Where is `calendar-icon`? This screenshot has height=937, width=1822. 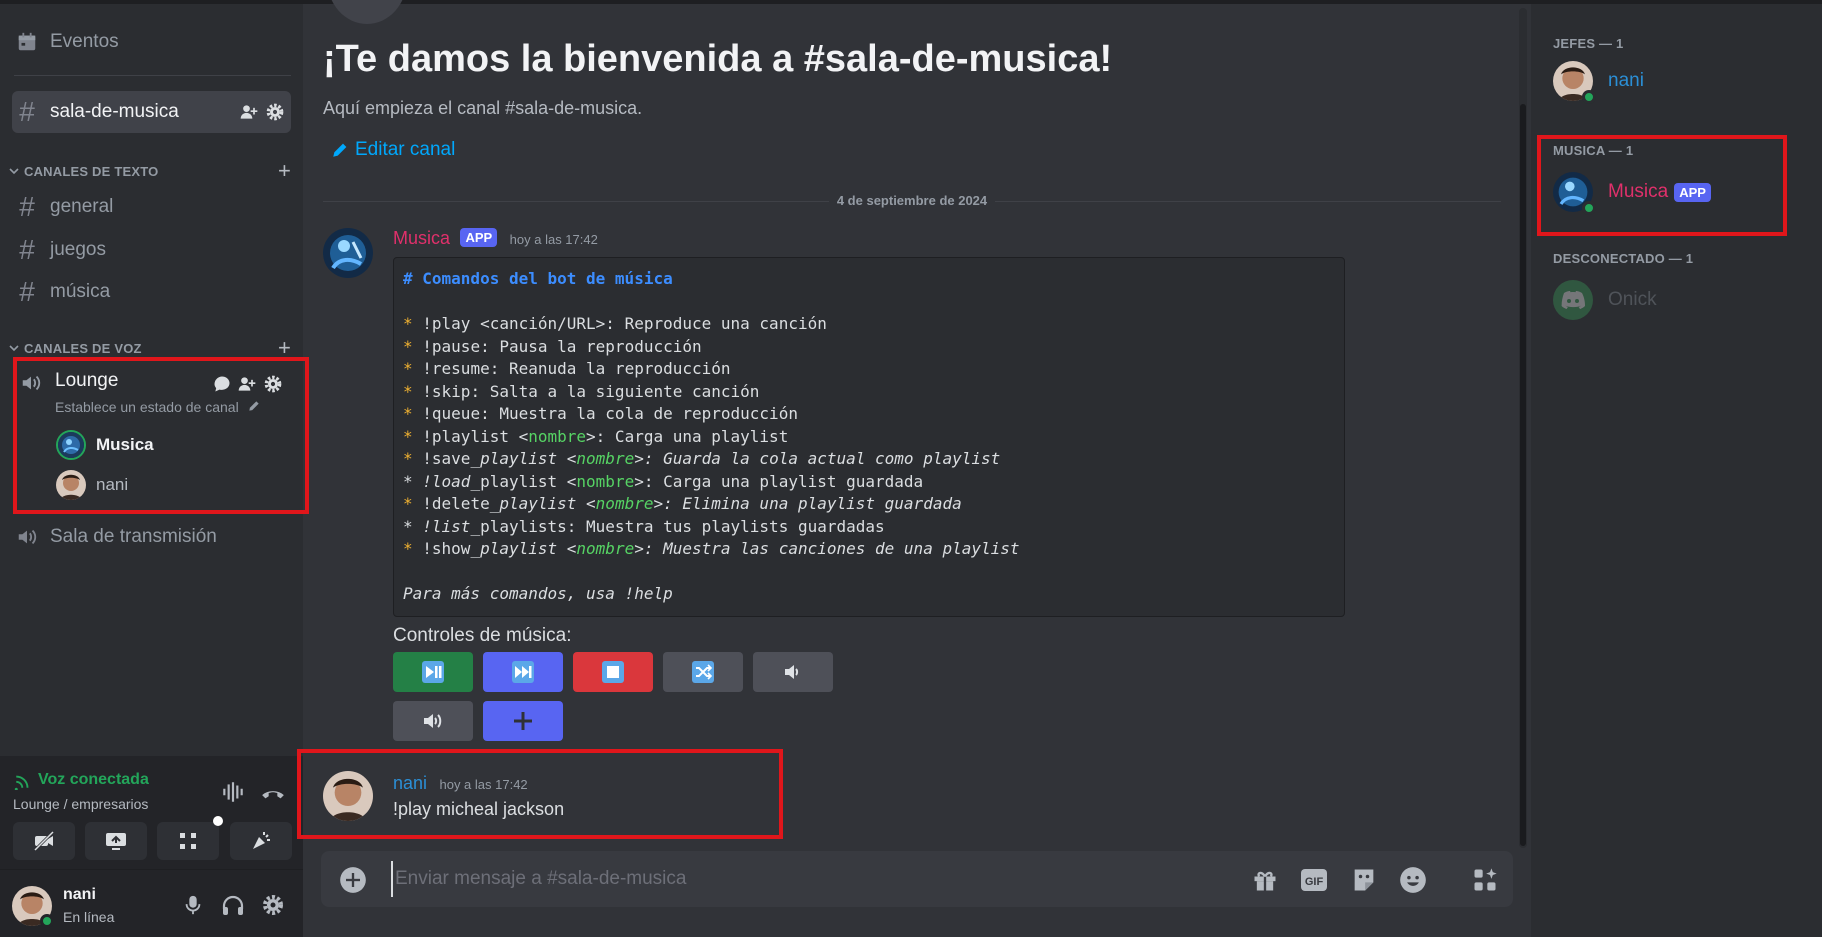 calendar-icon is located at coordinates (27, 42).